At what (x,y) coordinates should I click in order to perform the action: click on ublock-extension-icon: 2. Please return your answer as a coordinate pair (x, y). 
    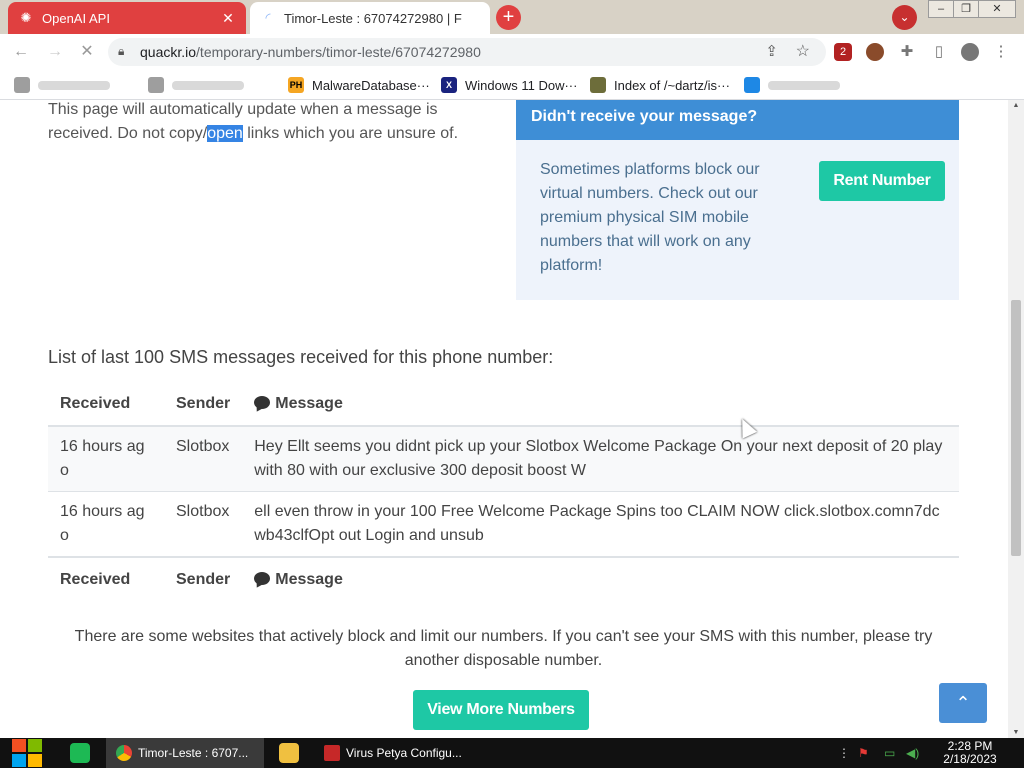
    Looking at the image, I should click on (843, 52).